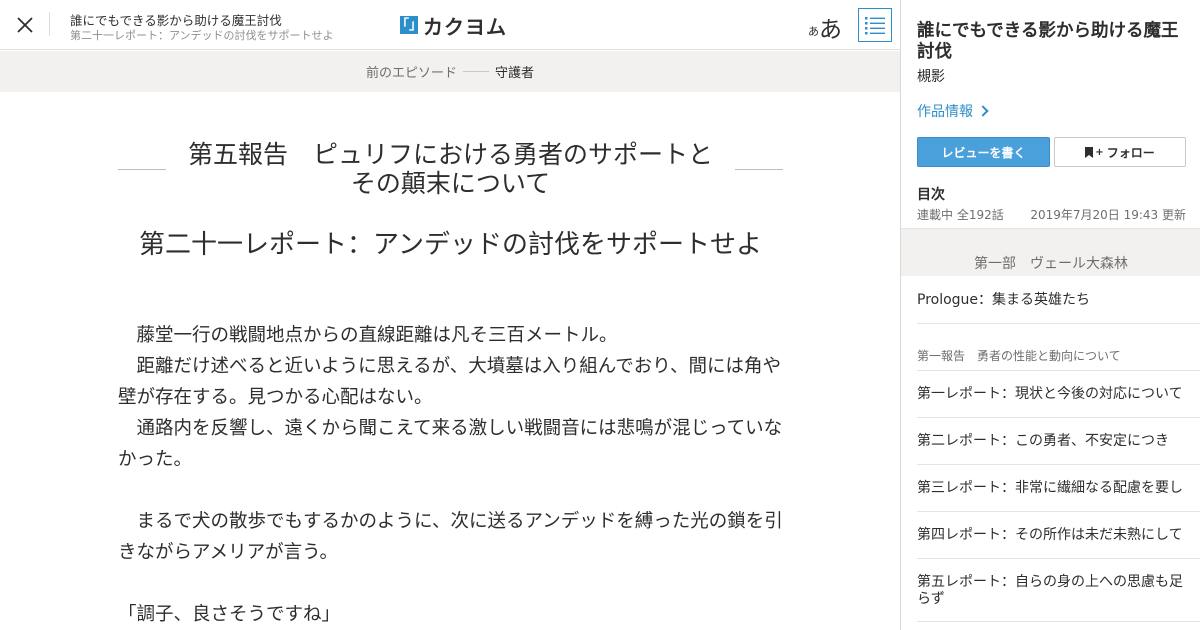  I want to click on chevron-right-icon, so click(983, 111).